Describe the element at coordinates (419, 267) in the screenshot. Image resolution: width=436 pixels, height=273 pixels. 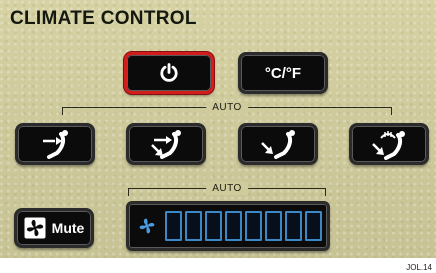
I see `figure-caption: JOL.14` at that location.